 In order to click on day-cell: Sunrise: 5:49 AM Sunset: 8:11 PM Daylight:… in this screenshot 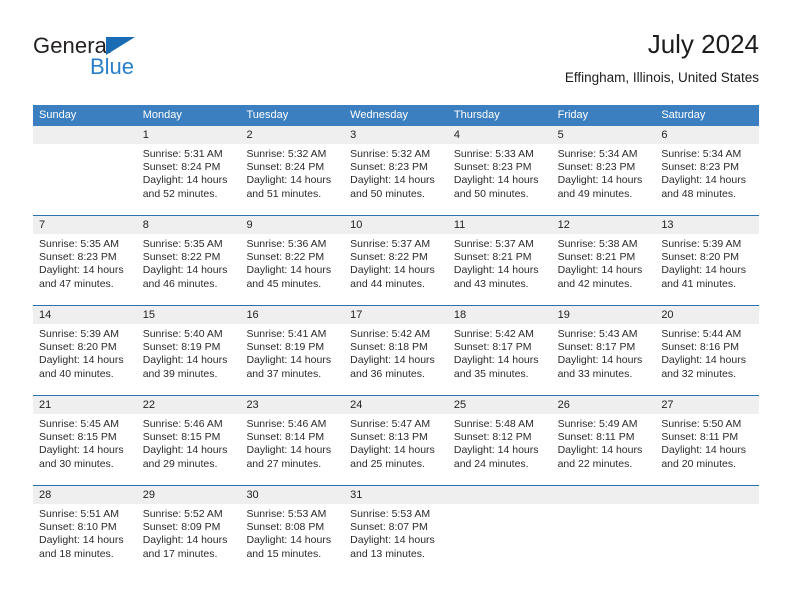, I will do `click(604, 449)`.